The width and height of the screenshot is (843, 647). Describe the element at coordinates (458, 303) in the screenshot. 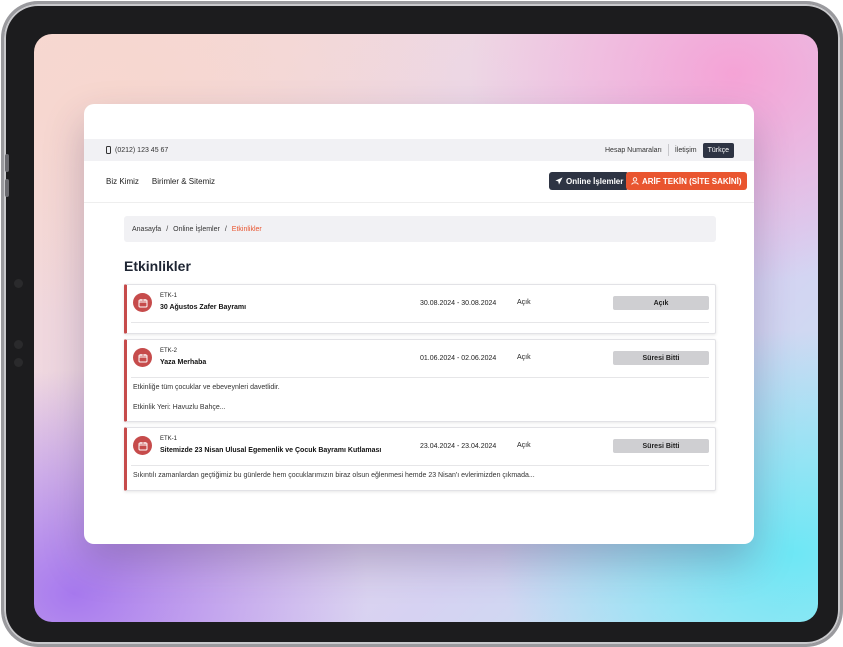

I see `event-dates: 30.08.2024 - 30.08.2024` at that location.